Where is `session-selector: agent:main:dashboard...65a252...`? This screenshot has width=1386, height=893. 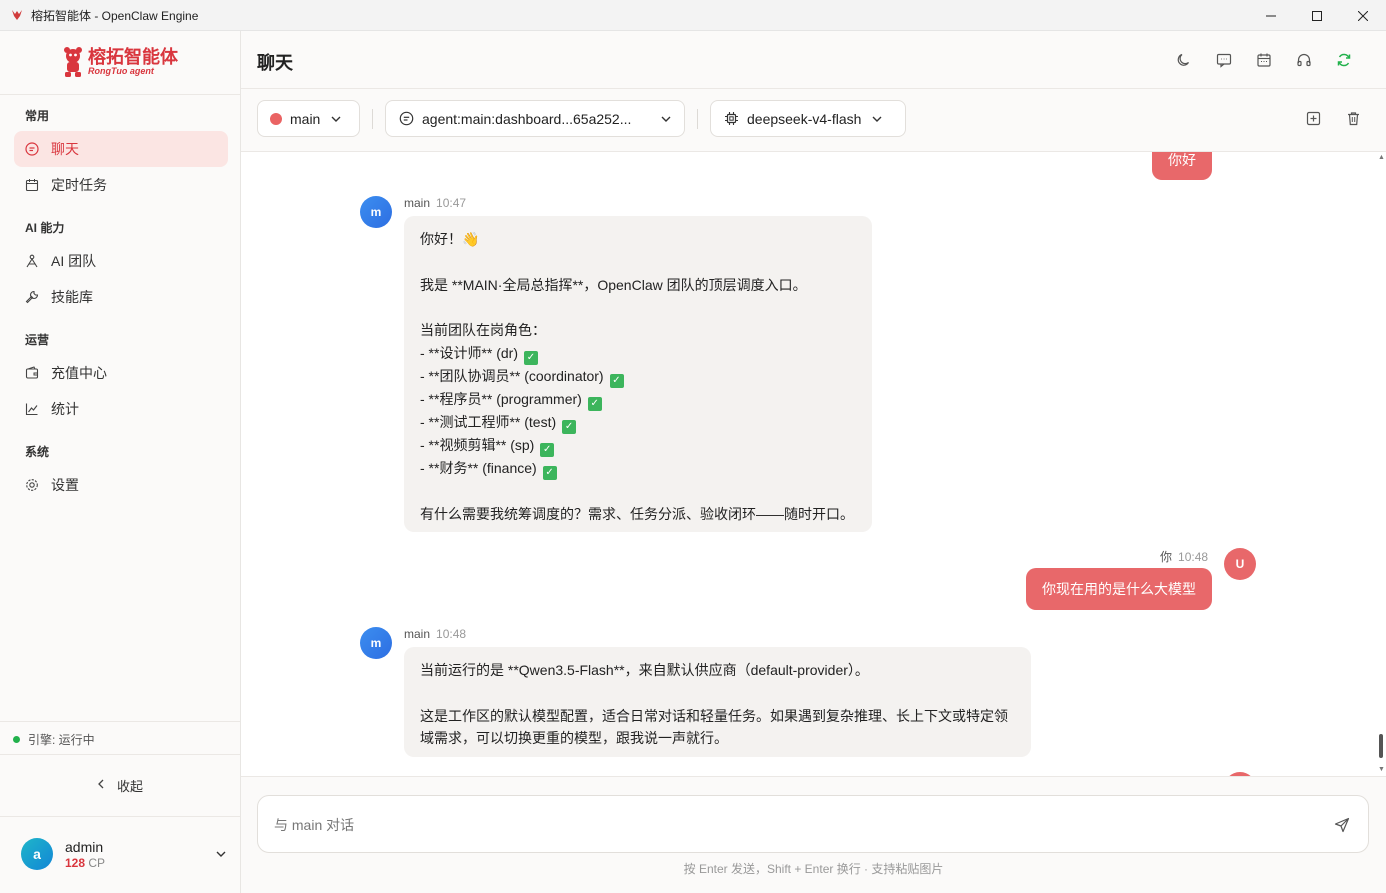 session-selector: agent:main:dashboard...65a252... is located at coordinates (535, 118).